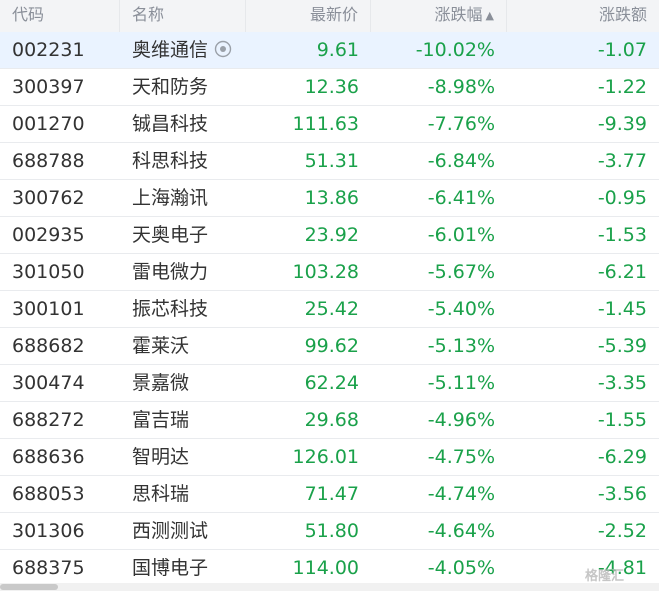 This screenshot has height=591, width=659. I want to click on cell-price: 99.62, so click(308, 346).